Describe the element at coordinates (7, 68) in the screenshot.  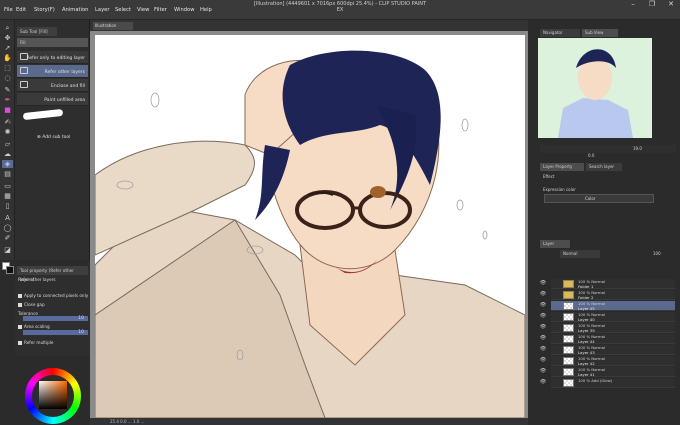
I see `selection-tool-icon: ⬚` at that location.